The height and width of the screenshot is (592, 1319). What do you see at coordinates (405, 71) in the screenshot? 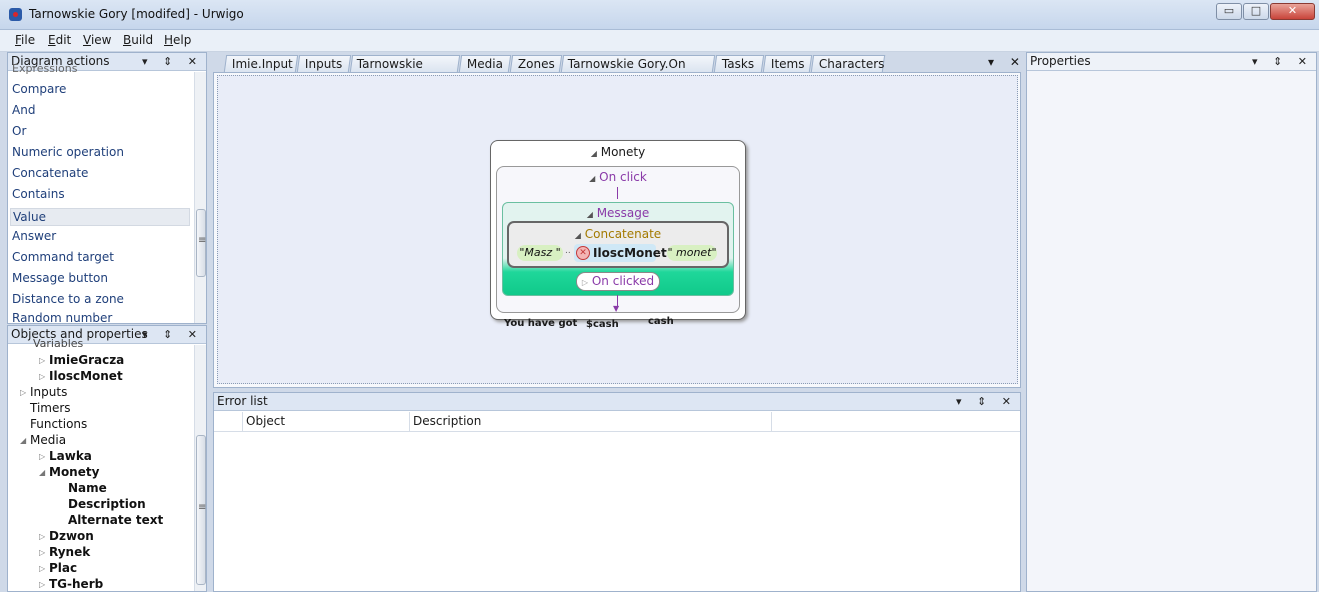
I see `tab: Tarnowskie Gory` at bounding box center [405, 71].